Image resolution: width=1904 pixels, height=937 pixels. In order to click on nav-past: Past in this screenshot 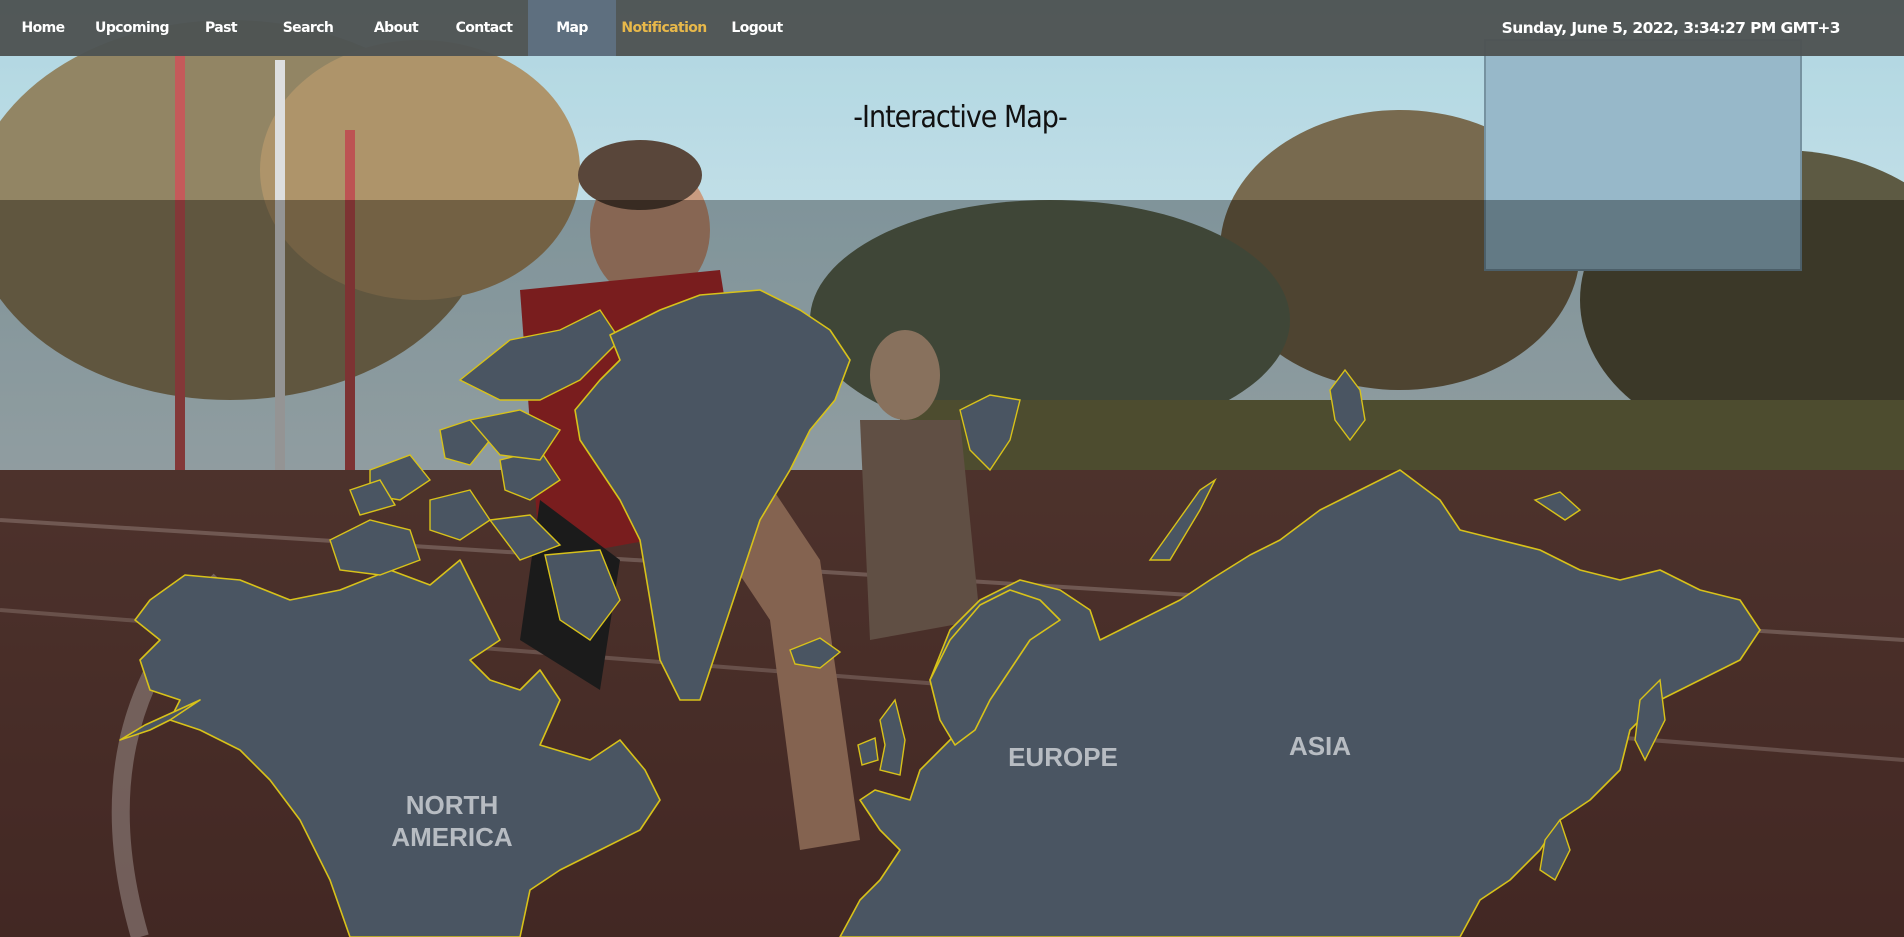, I will do `click(221, 28)`.